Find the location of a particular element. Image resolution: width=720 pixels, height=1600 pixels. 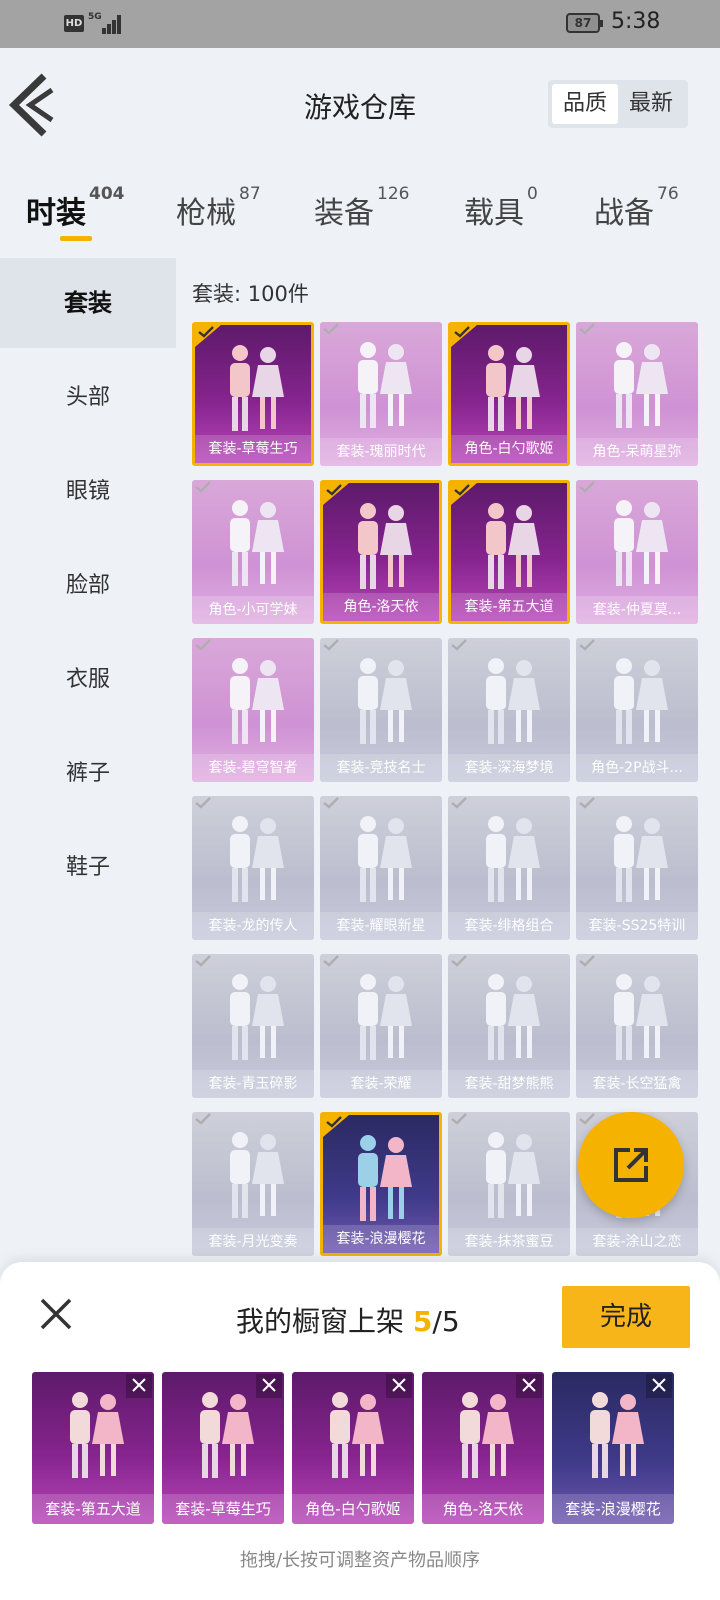

share-button is located at coordinates (631, 1165).